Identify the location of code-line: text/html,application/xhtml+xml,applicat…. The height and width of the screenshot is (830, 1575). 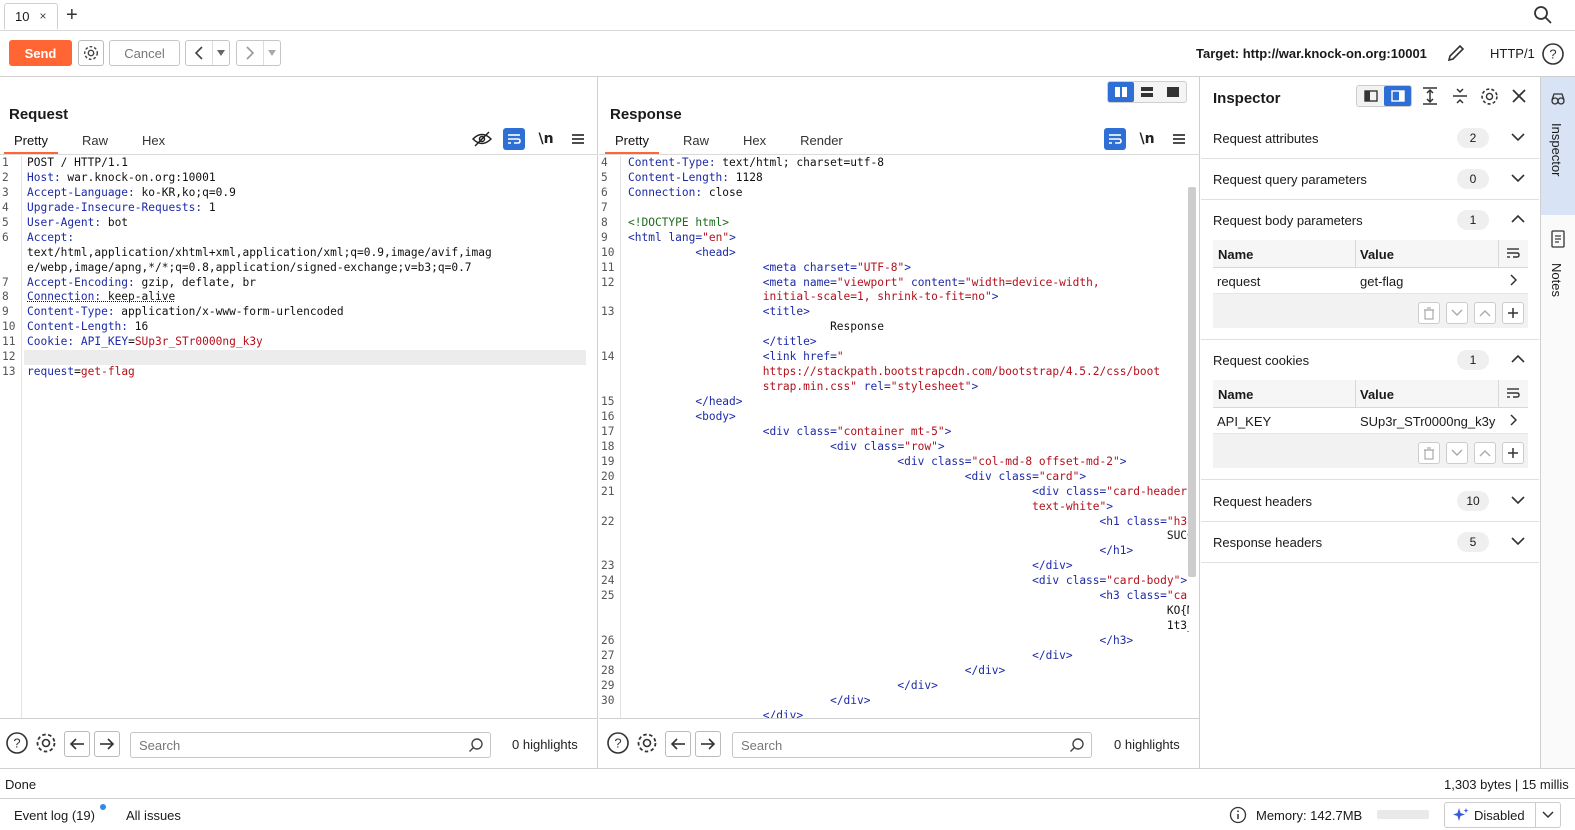
(259, 252).